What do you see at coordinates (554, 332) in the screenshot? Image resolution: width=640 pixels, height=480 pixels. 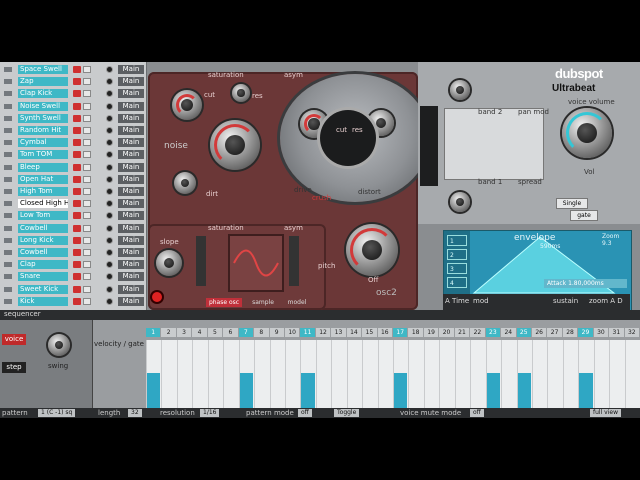 I see `step-number: 27` at bounding box center [554, 332].